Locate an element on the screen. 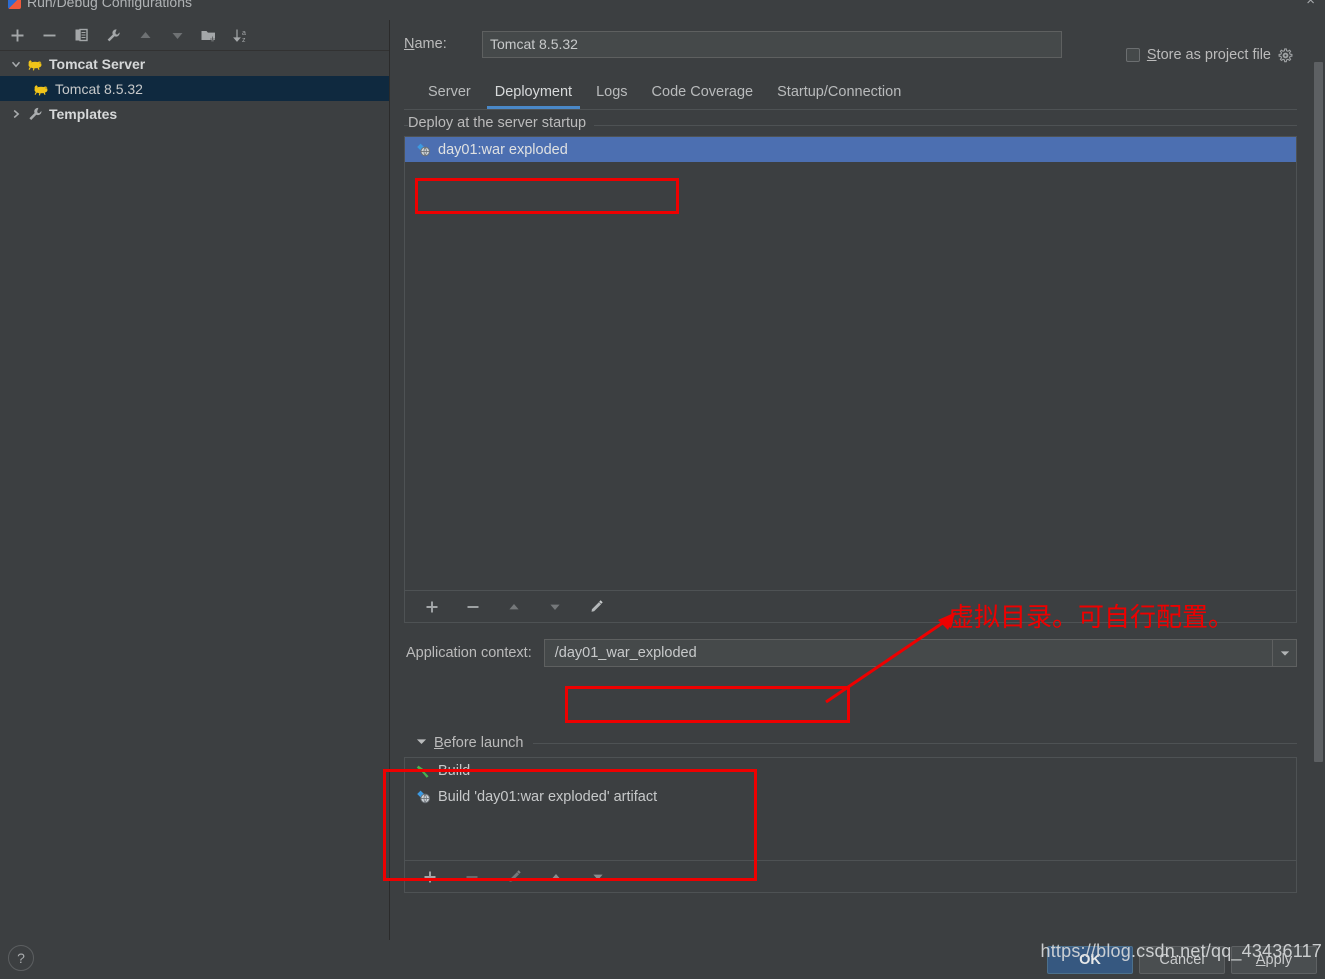 The height and width of the screenshot is (979, 1325). sort-configurations-button: a z is located at coordinates (241, 35).